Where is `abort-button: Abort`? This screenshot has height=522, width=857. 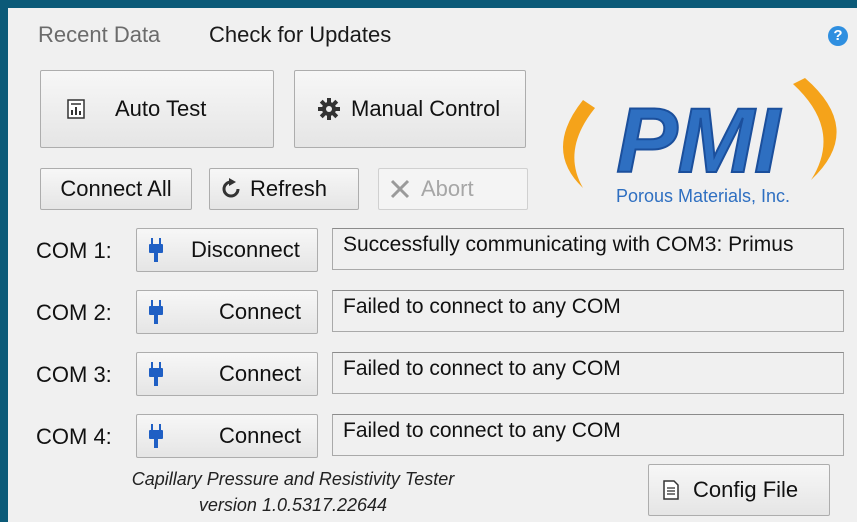 abort-button: Abort is located at coordinates (453, 189).